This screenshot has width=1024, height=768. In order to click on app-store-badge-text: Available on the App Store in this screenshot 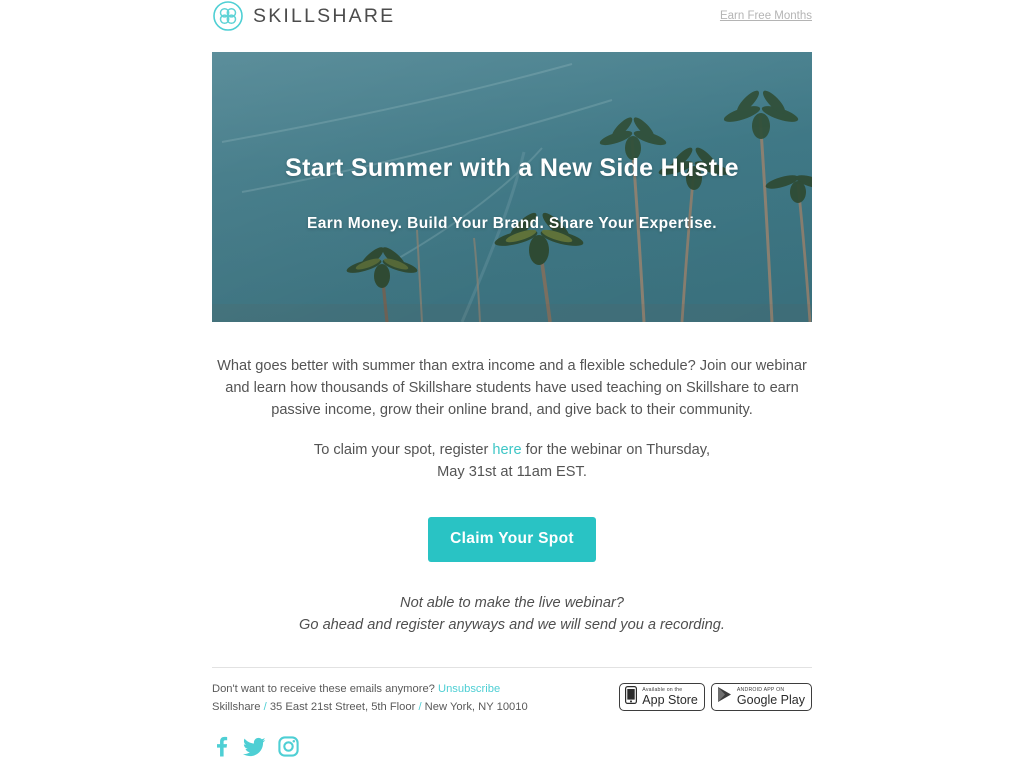, I will do `click(670, 697)`.